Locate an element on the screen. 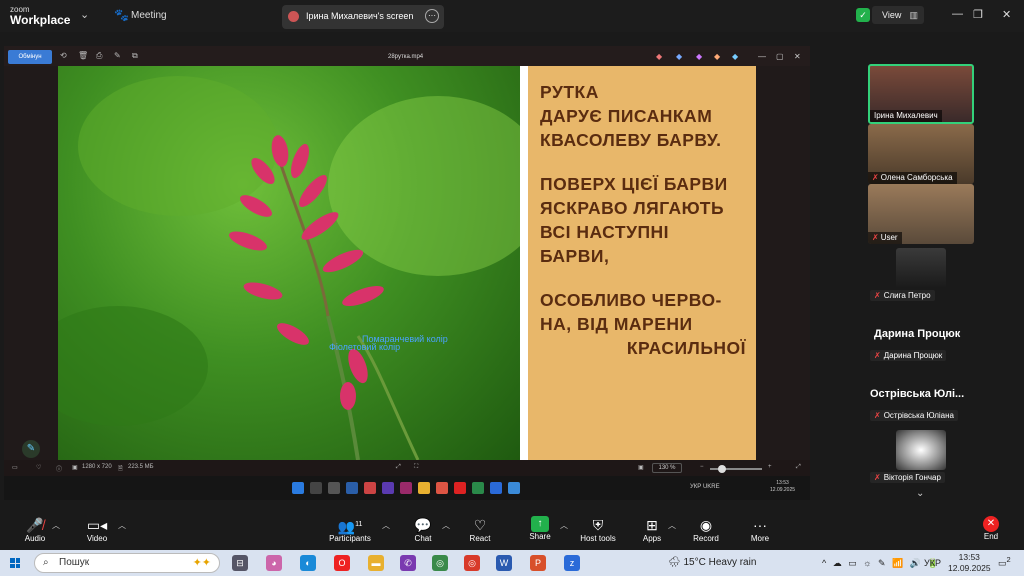 Image resolution: width=1024 pixels, height=576 pixels. copilot-icon: ◕ is located at coordinates (274, 563).